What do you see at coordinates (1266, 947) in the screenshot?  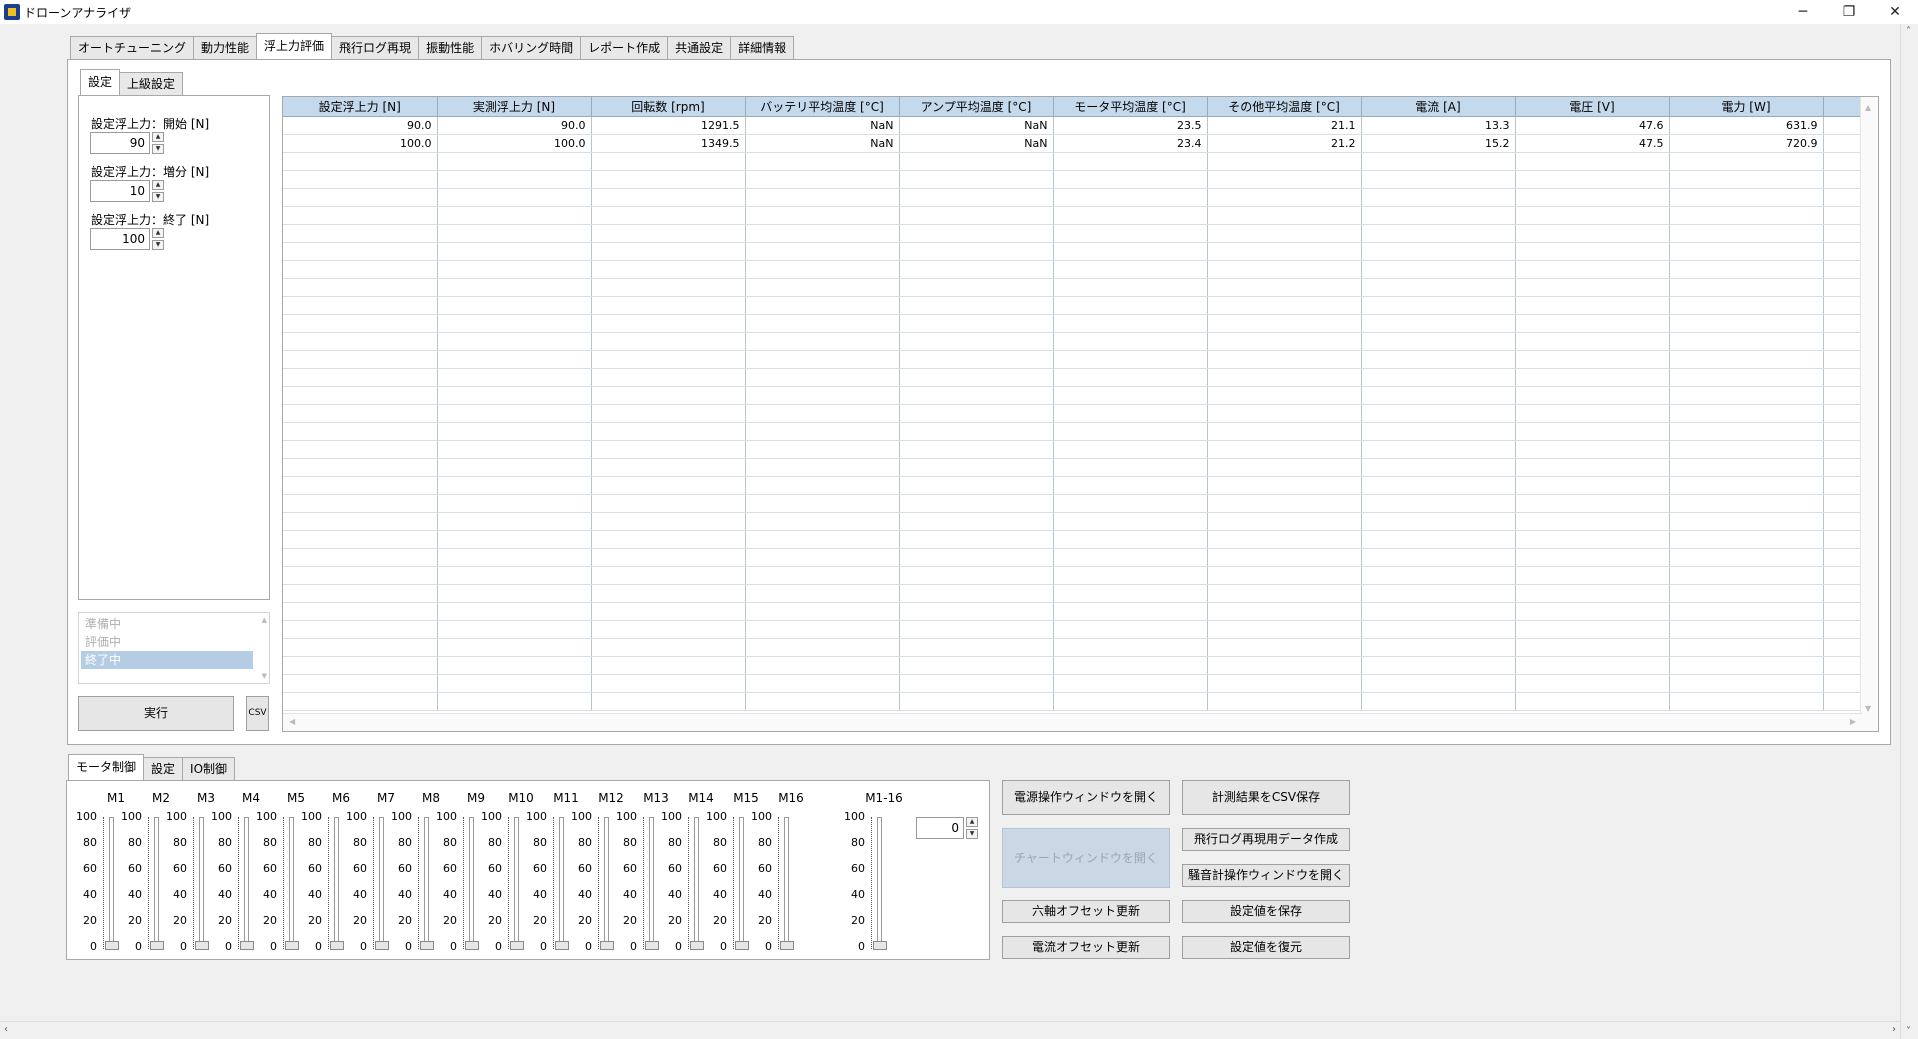 I see `restore-settings-button: 設定値を復元` at bounding box center [1266, 947].